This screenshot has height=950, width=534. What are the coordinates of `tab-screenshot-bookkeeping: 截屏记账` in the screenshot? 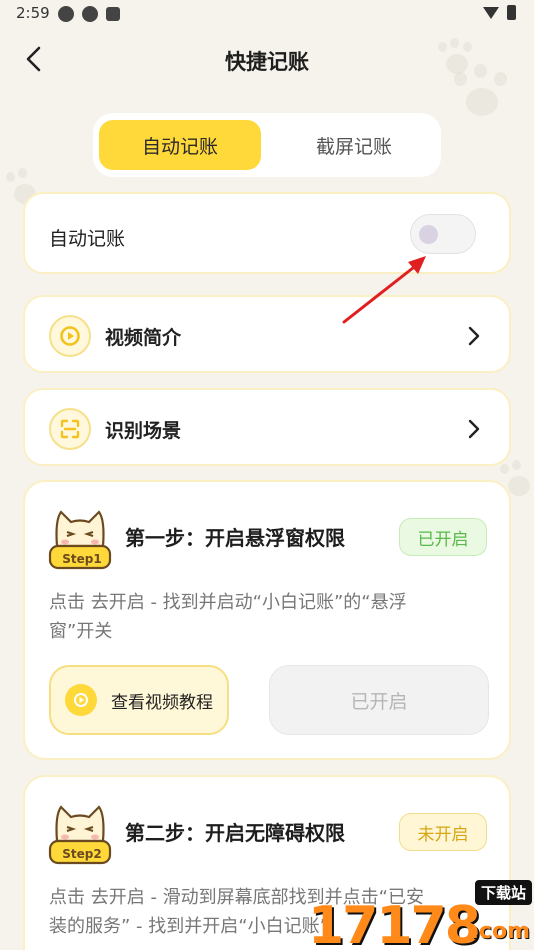 It's located at (354, 145).